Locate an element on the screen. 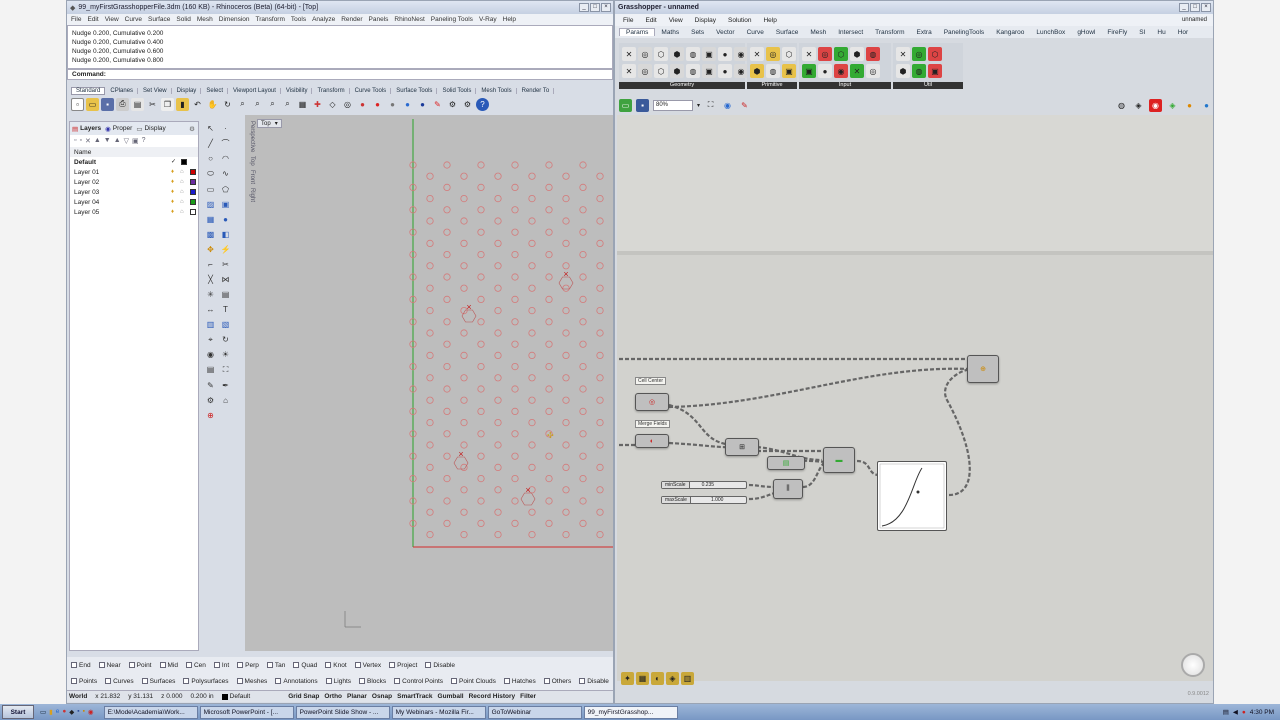 Image resolution: width=1280 pixels, height=720 pixels. graph-mapper-icon: ◍ is located at coordinates (873, 54).